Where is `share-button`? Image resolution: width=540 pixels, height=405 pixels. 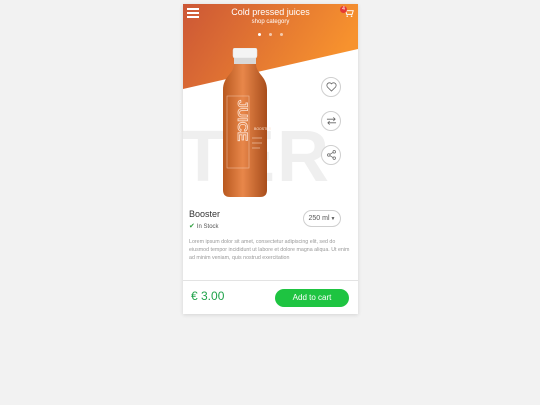 share-button is located at coordinates (331, 155).